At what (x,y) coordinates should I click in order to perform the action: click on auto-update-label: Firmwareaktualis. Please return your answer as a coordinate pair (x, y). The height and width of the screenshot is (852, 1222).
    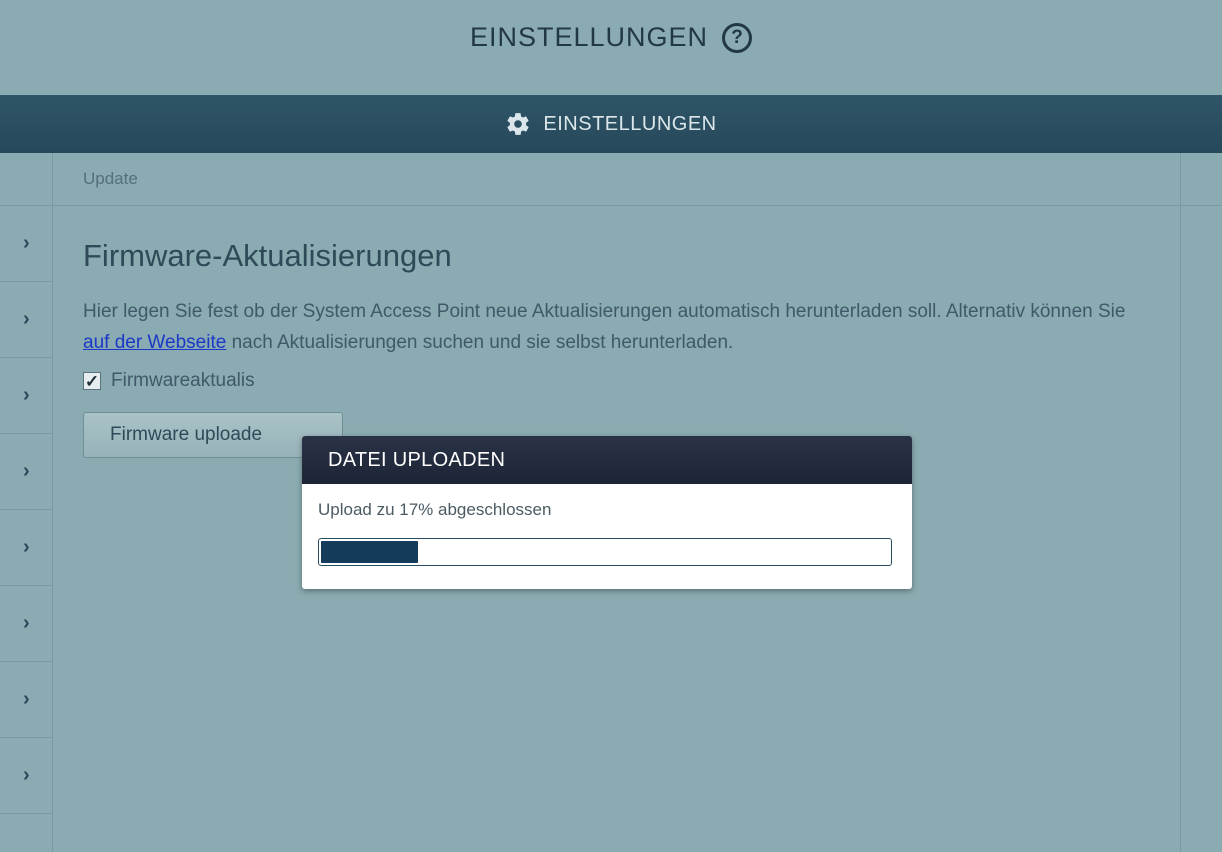
    Looking at the image, I should click on (183, 380).